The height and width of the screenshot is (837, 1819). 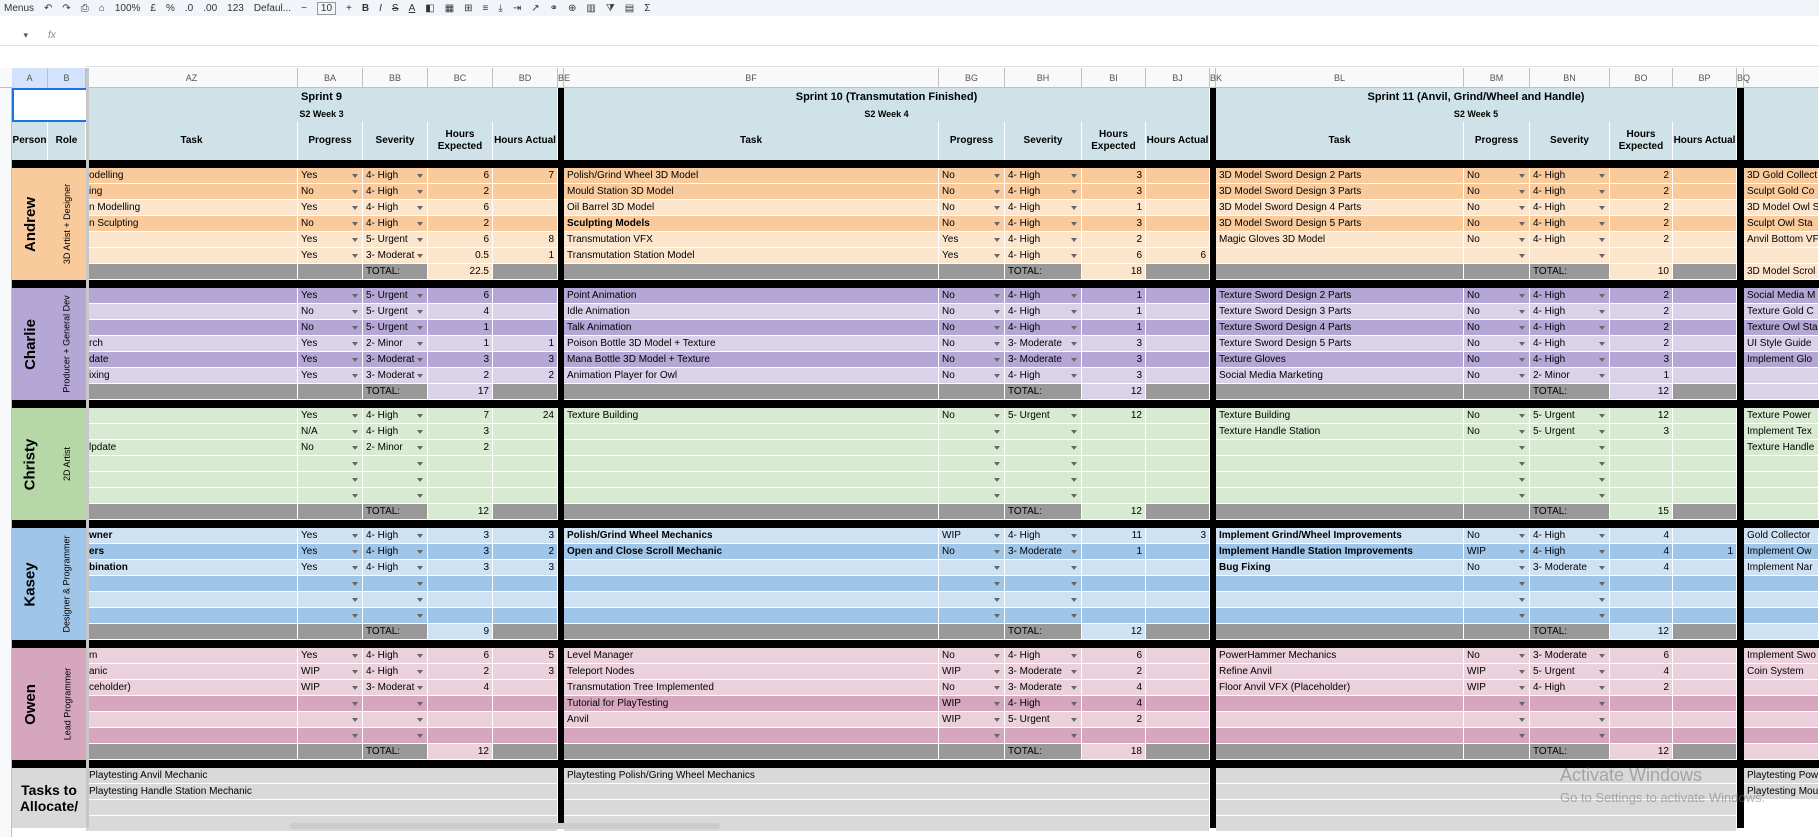 I want to click on task-cell: 3D Model Sword Design 4 Parts, so click(x=1340, y=208).